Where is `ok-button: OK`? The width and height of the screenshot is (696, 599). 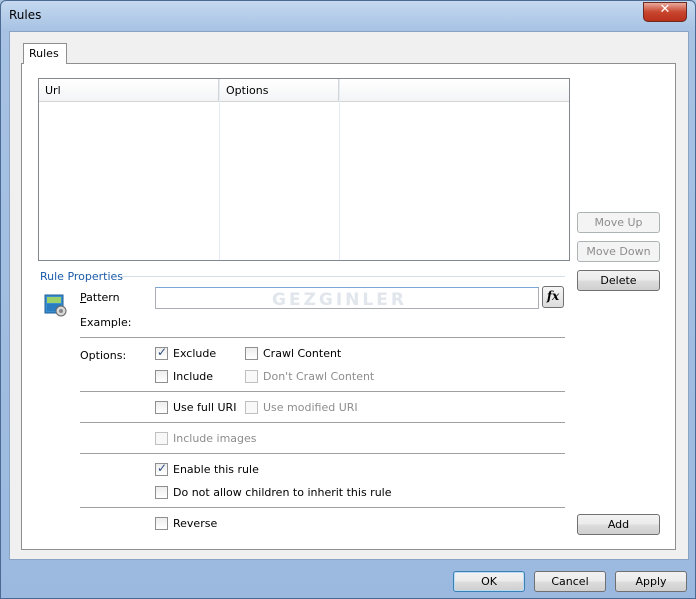
ok-button: OK is located at coordinates (489, 581).